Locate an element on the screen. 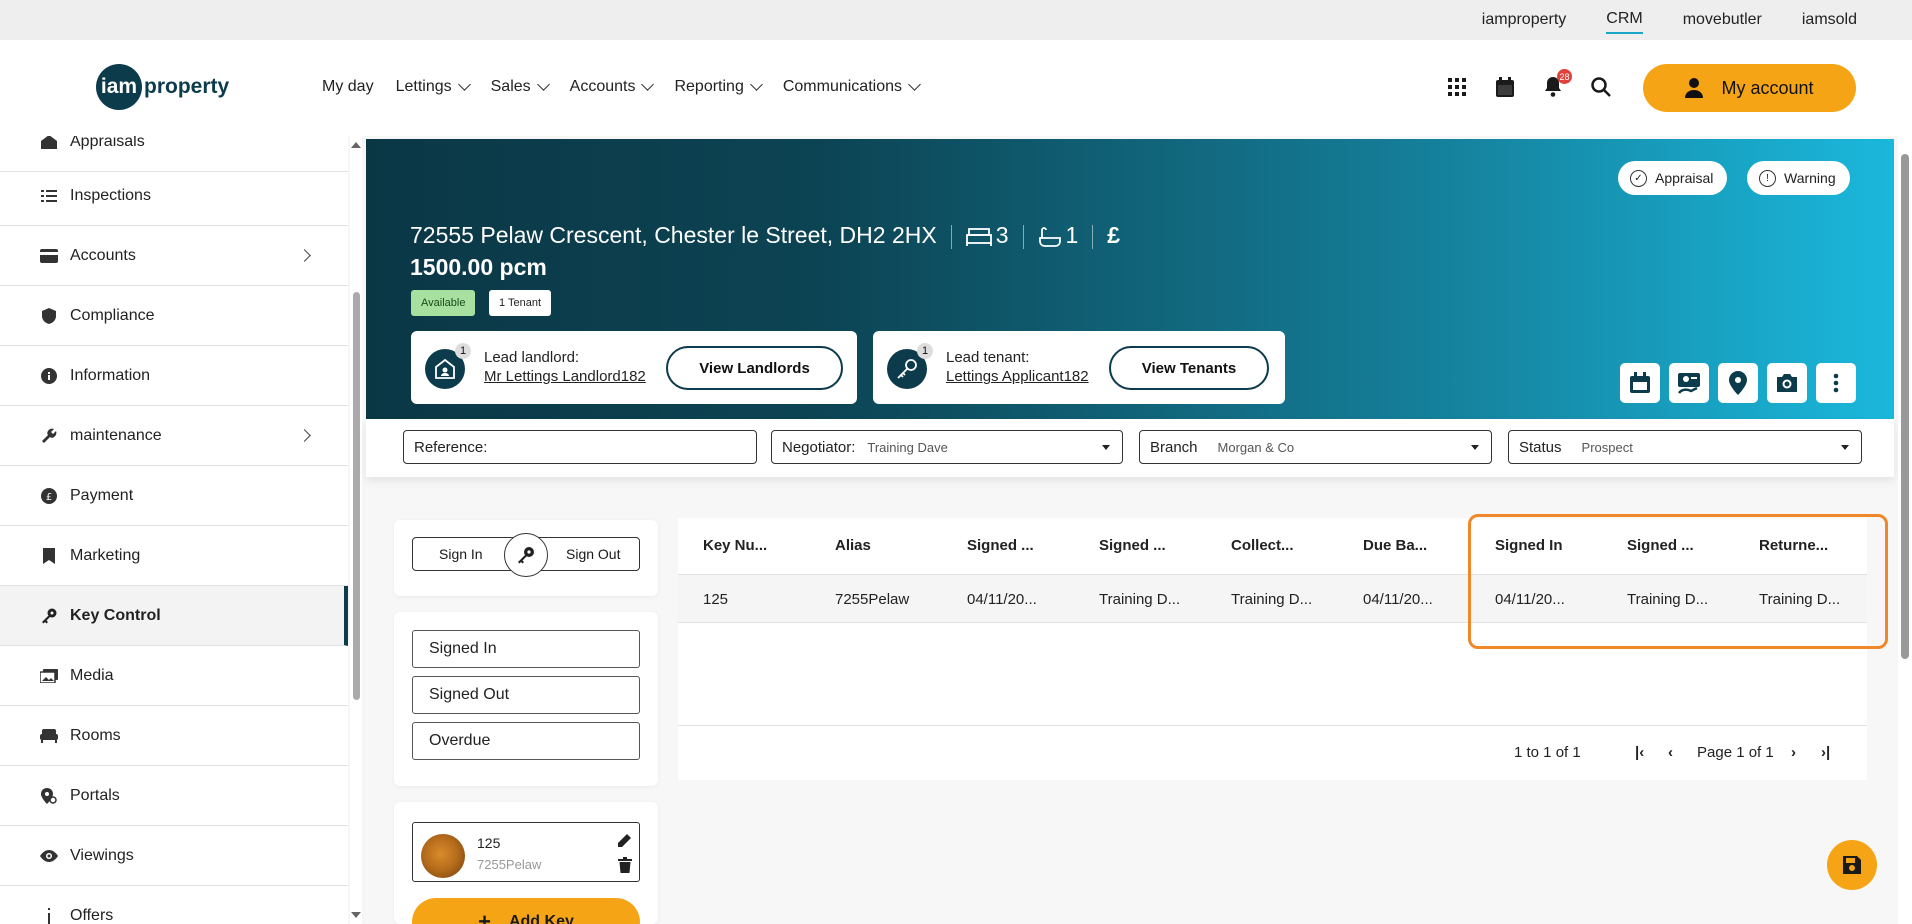  key-toggle-icon is located at coordinates (526, 555).